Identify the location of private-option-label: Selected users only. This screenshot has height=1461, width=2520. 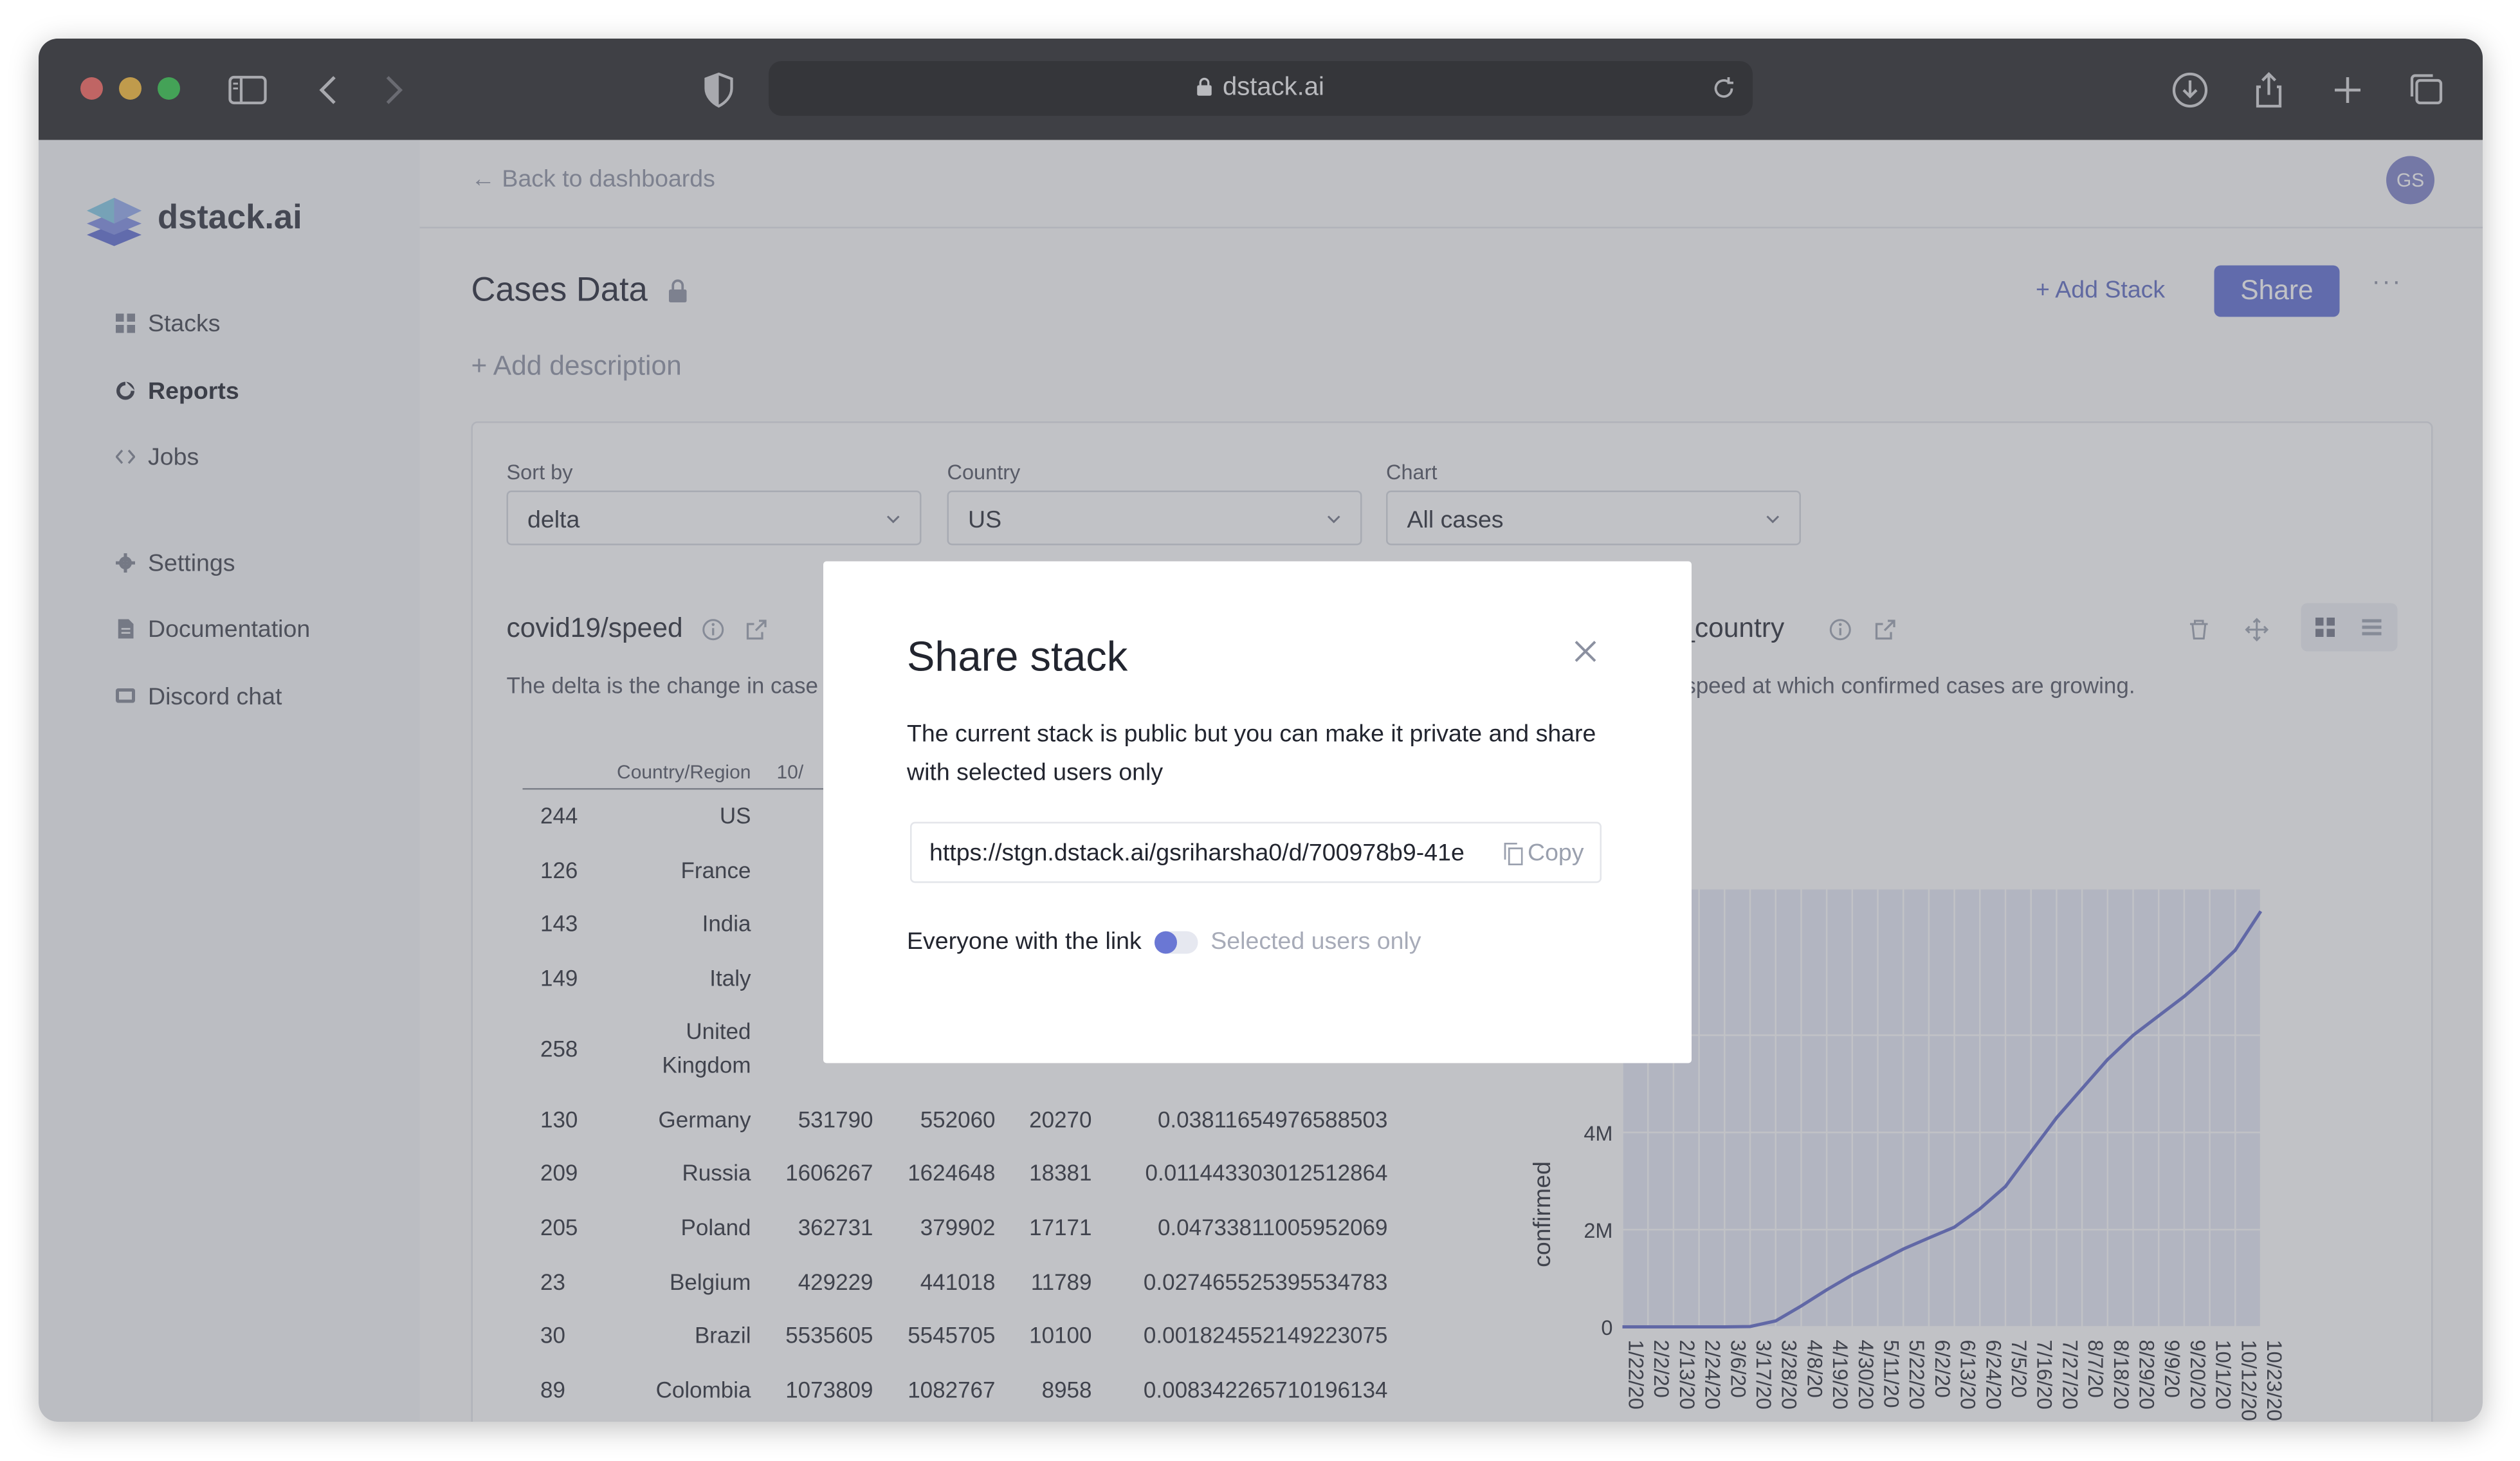
(1315, 942).